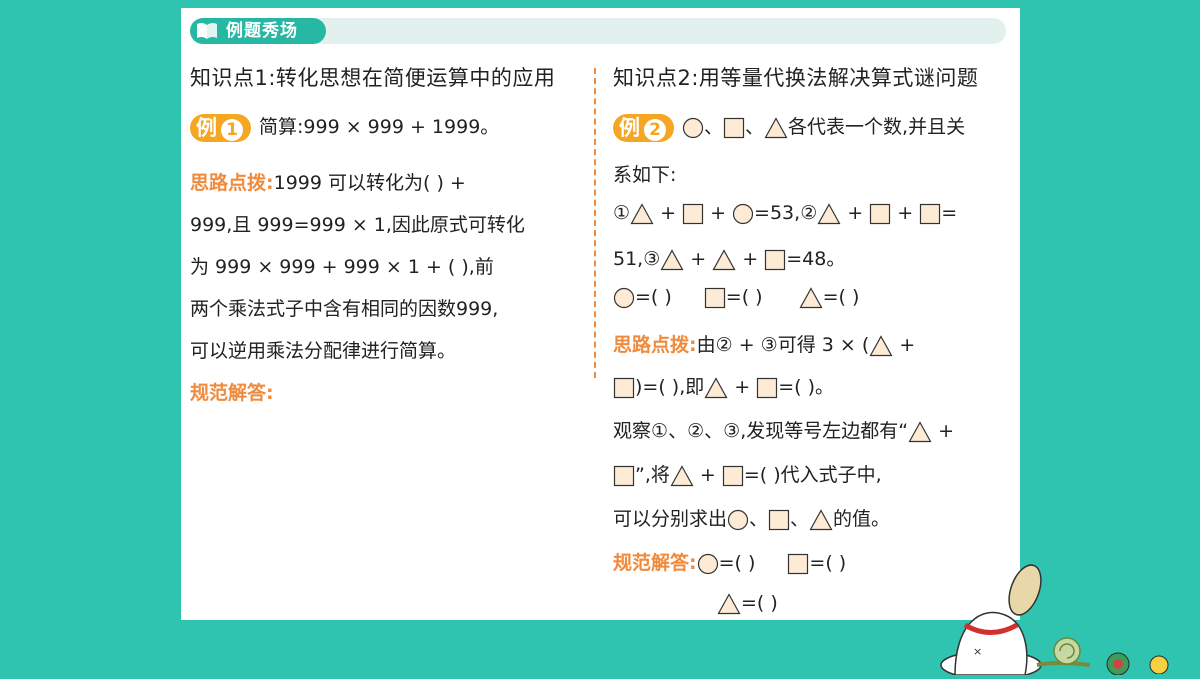  What do you see at coordinates (784, 431) in the screenshot?
I see `right-hint-line3: 观察①、②、③,发现等号左边都有“ +` at bounding box center [784, 431].